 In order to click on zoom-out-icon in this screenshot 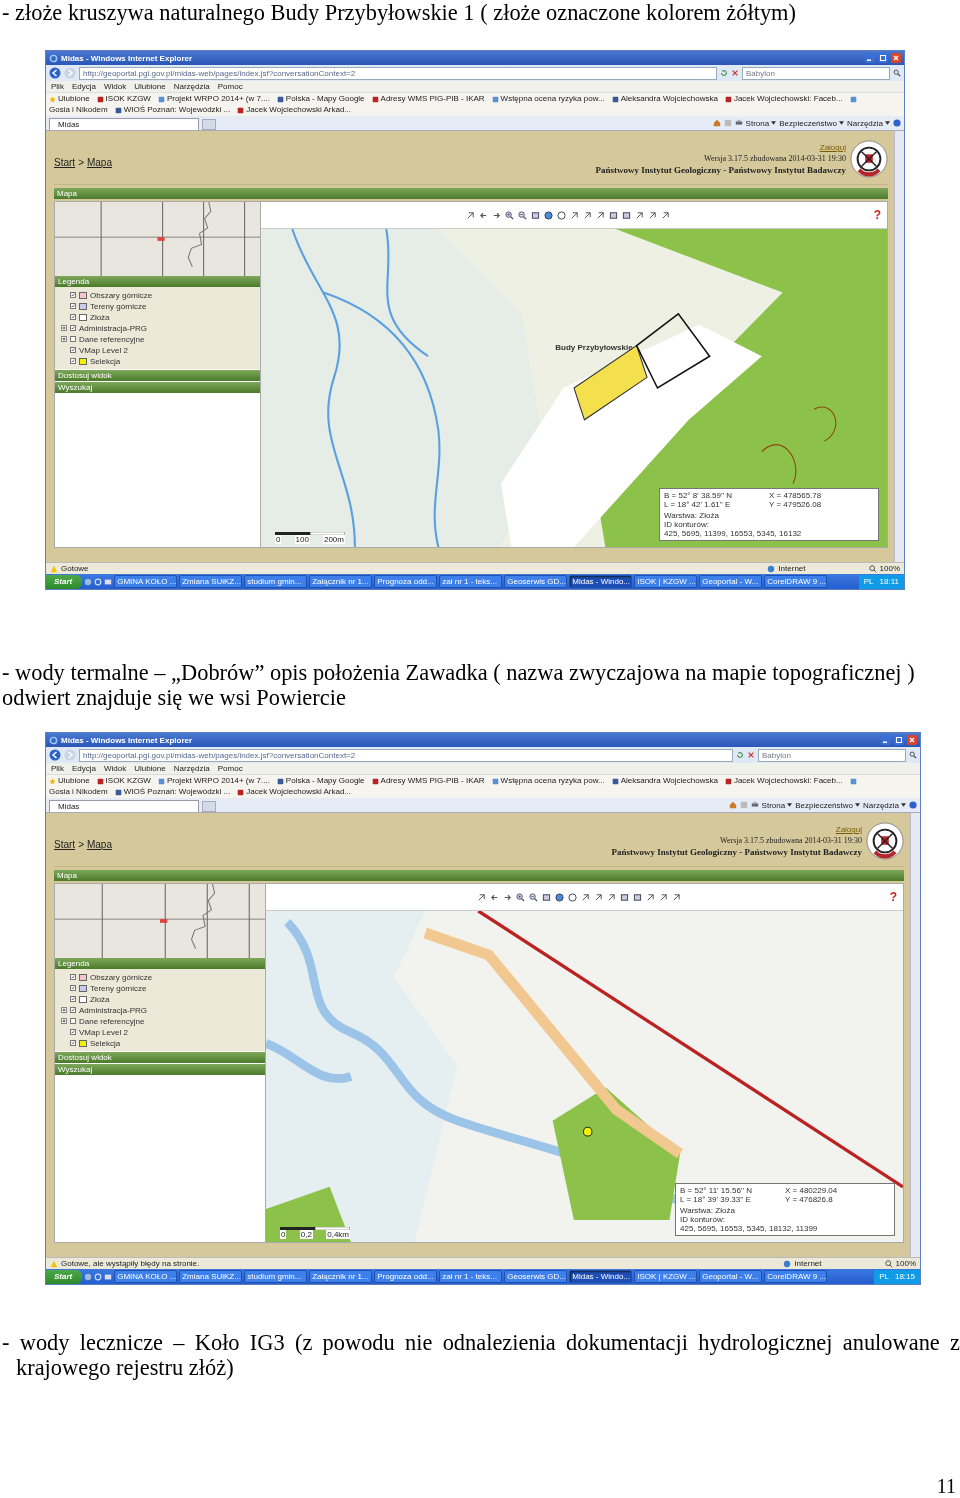, I will do `click(533, 897)`.